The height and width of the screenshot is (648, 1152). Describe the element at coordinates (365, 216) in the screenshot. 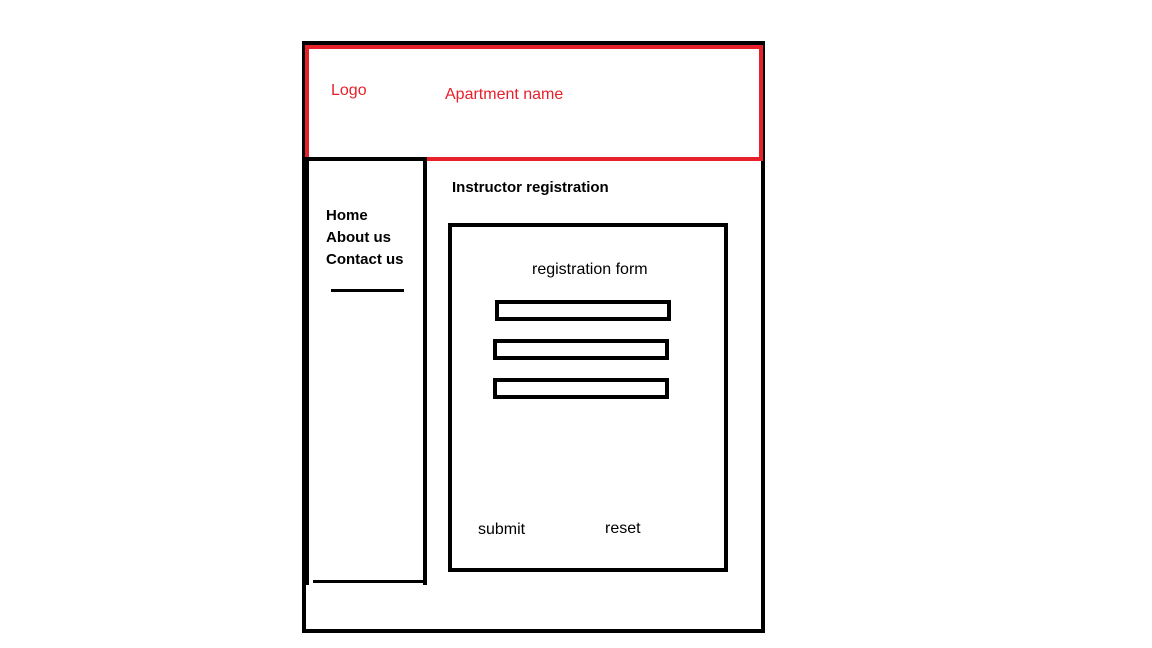

I see `sidebar-item-home: Home` at that location.